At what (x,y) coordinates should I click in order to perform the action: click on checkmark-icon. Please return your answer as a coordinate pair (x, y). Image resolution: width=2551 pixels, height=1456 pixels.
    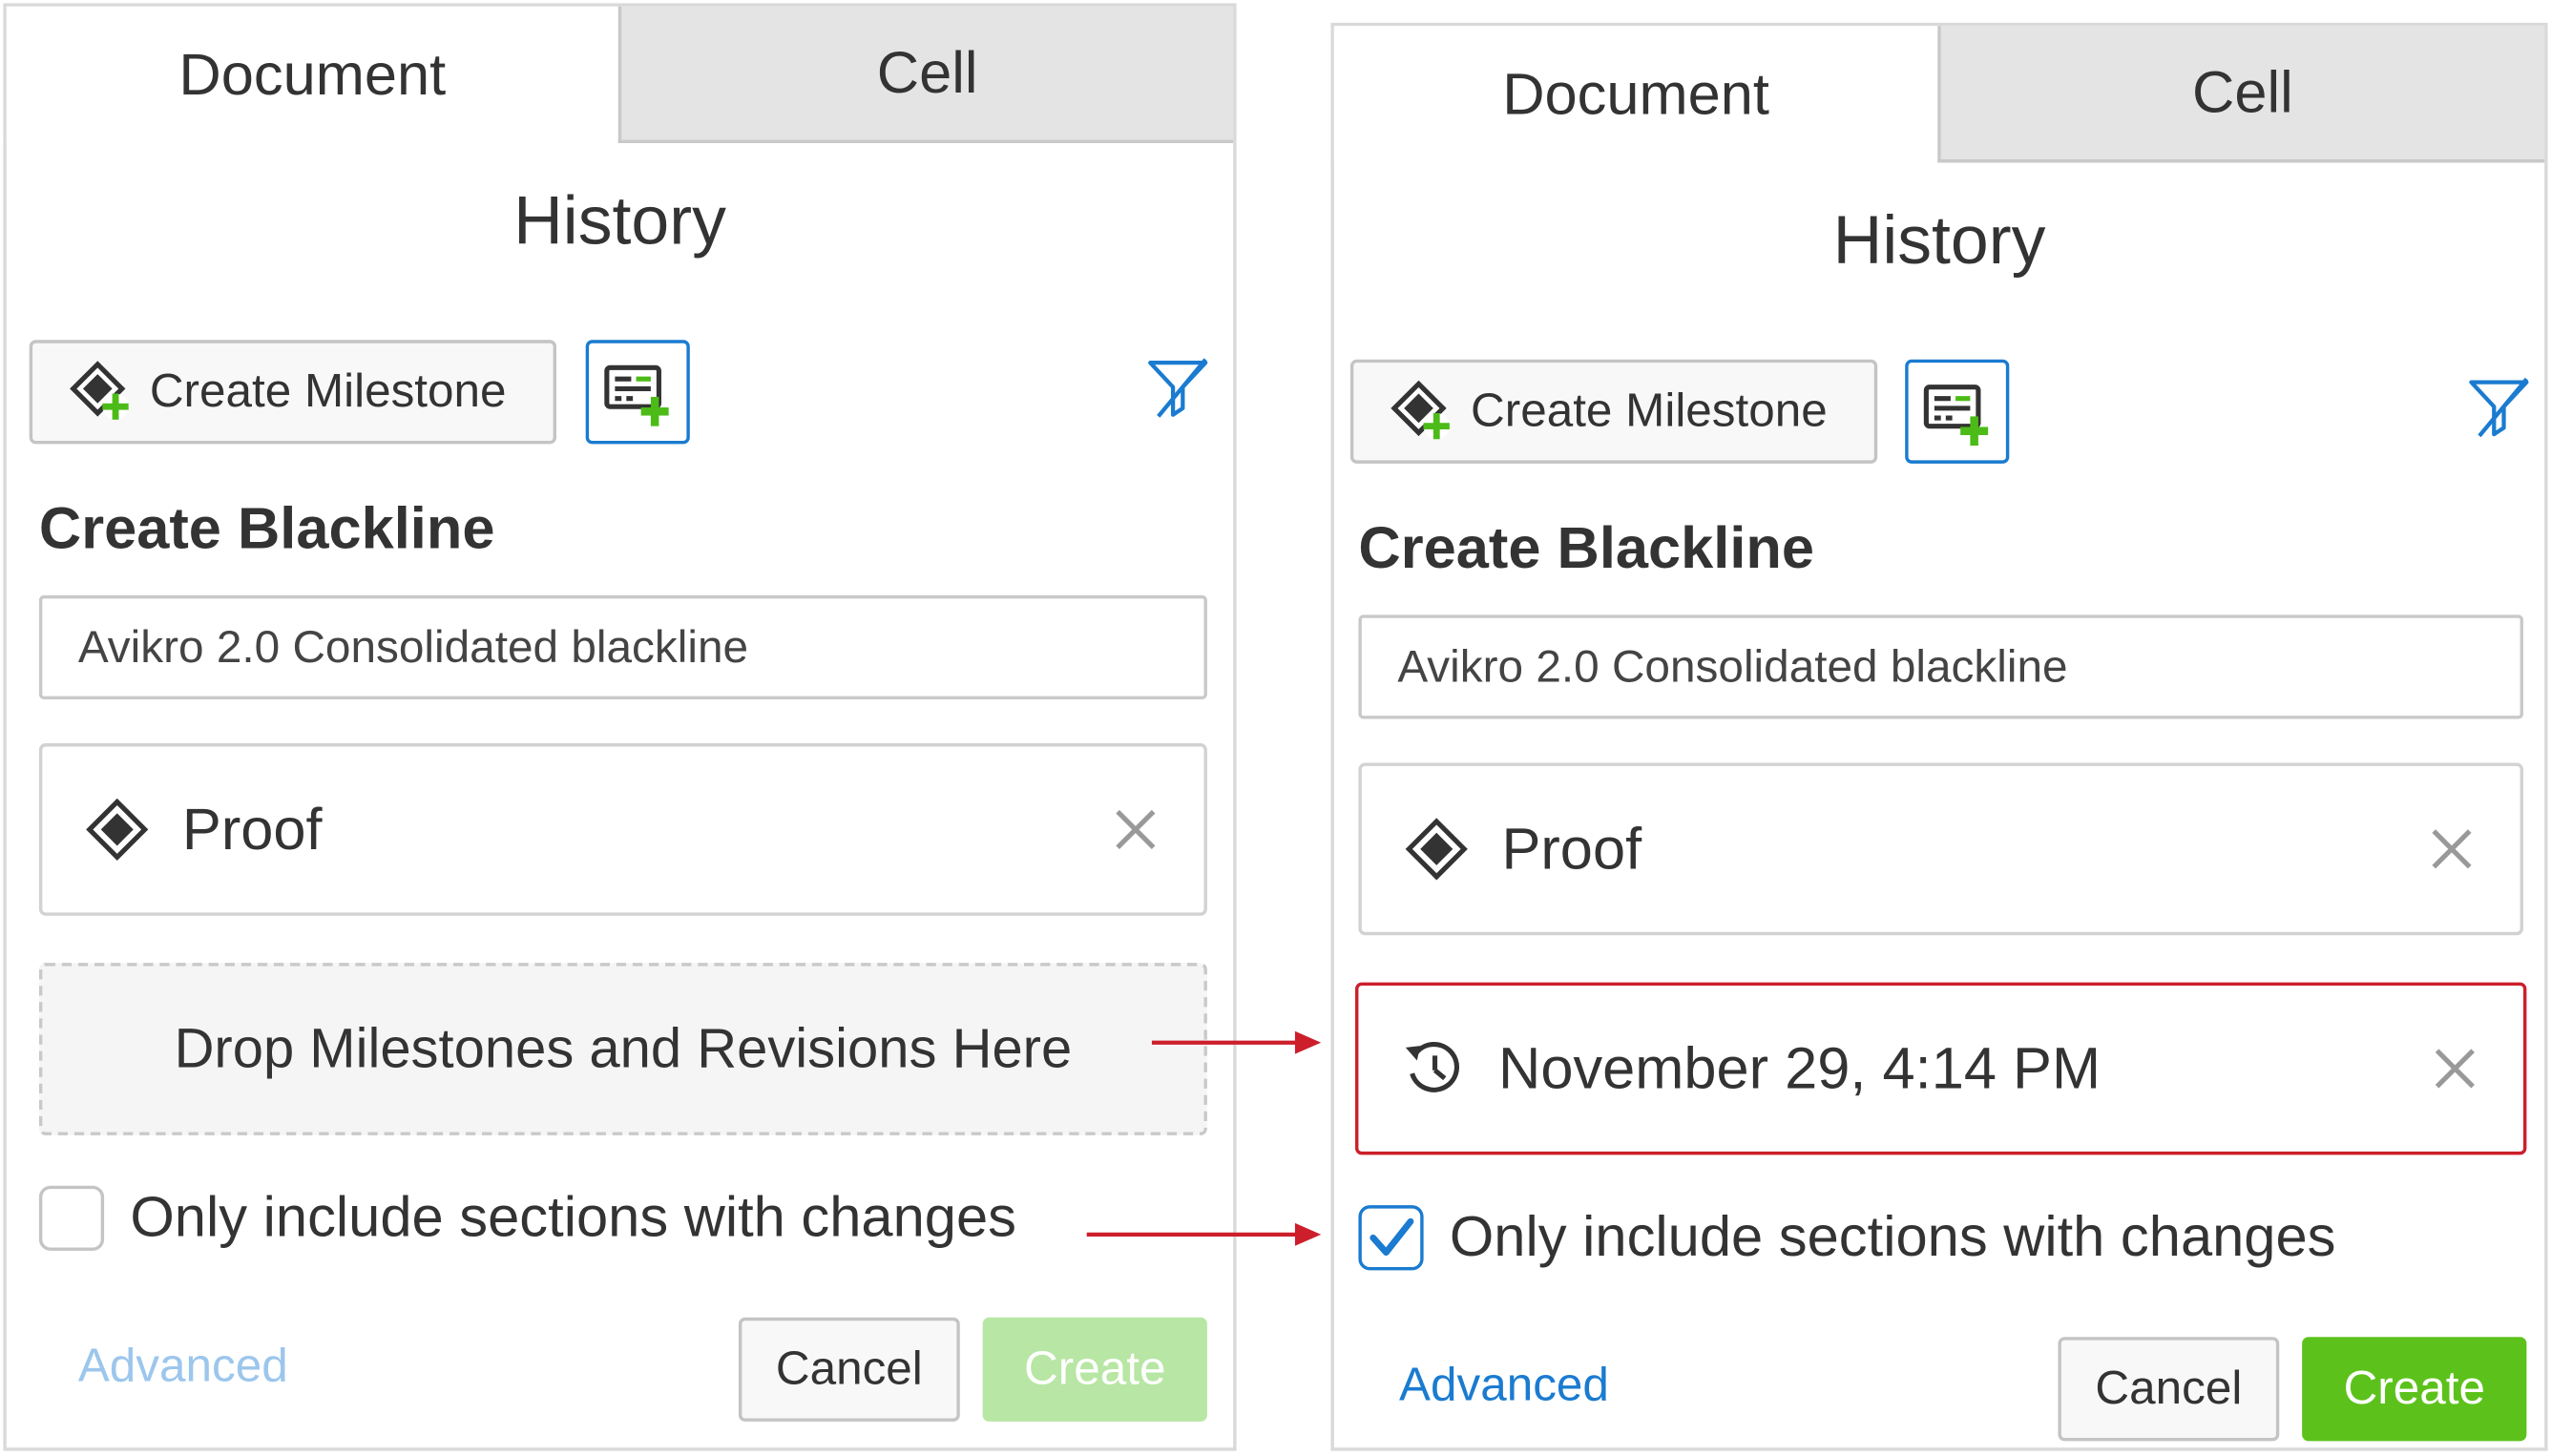
    Looking at the image, I should click on (1392, 1237).